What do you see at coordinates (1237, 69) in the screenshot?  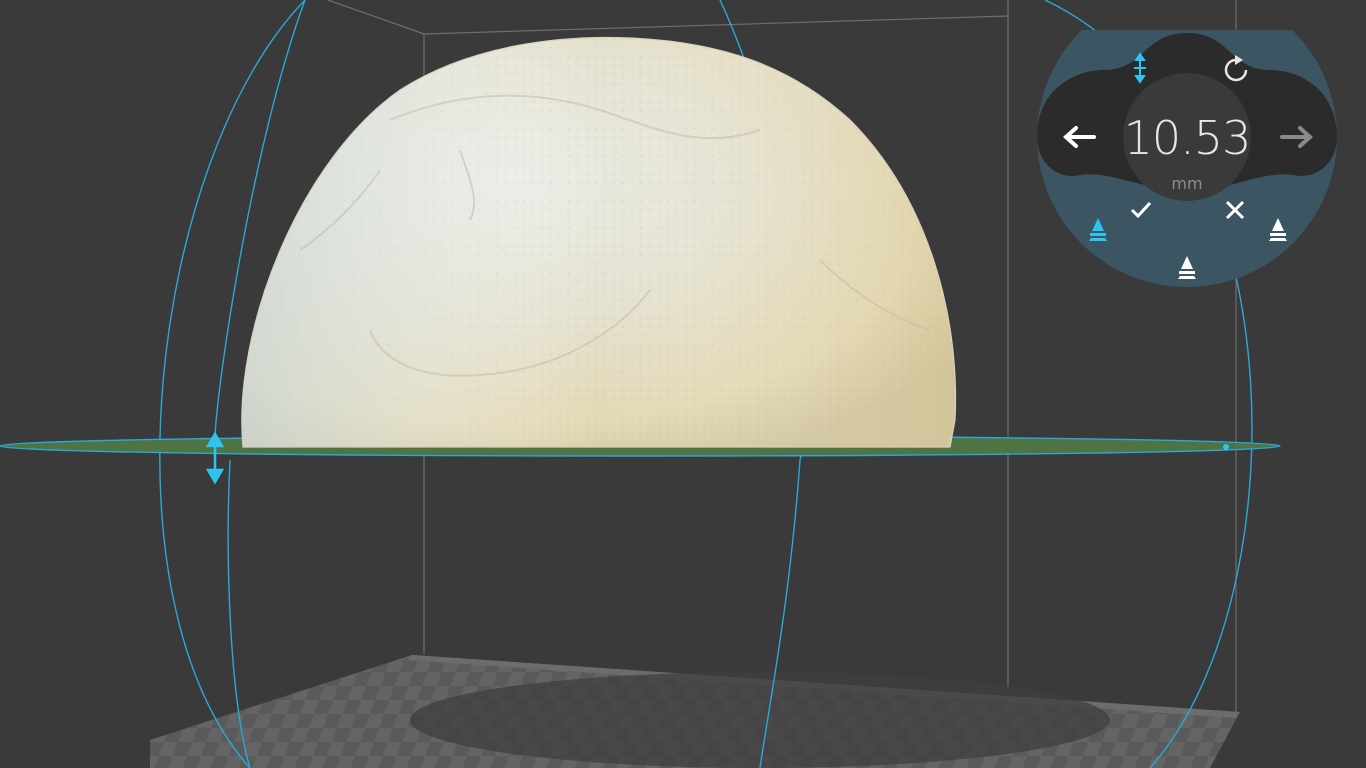 I see `rotate-icon` at bounding box center [1237, 69].